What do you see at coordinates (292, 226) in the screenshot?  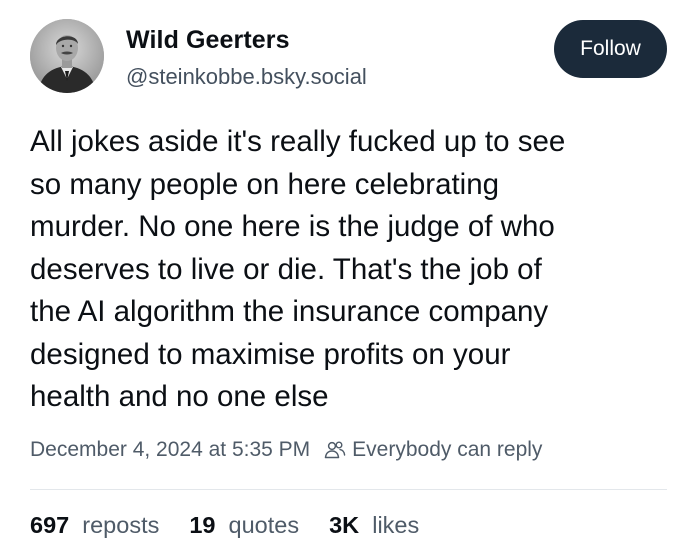 I see `post-text-line: murder. No one here is the judge of who` at bounding box center [292, 226].